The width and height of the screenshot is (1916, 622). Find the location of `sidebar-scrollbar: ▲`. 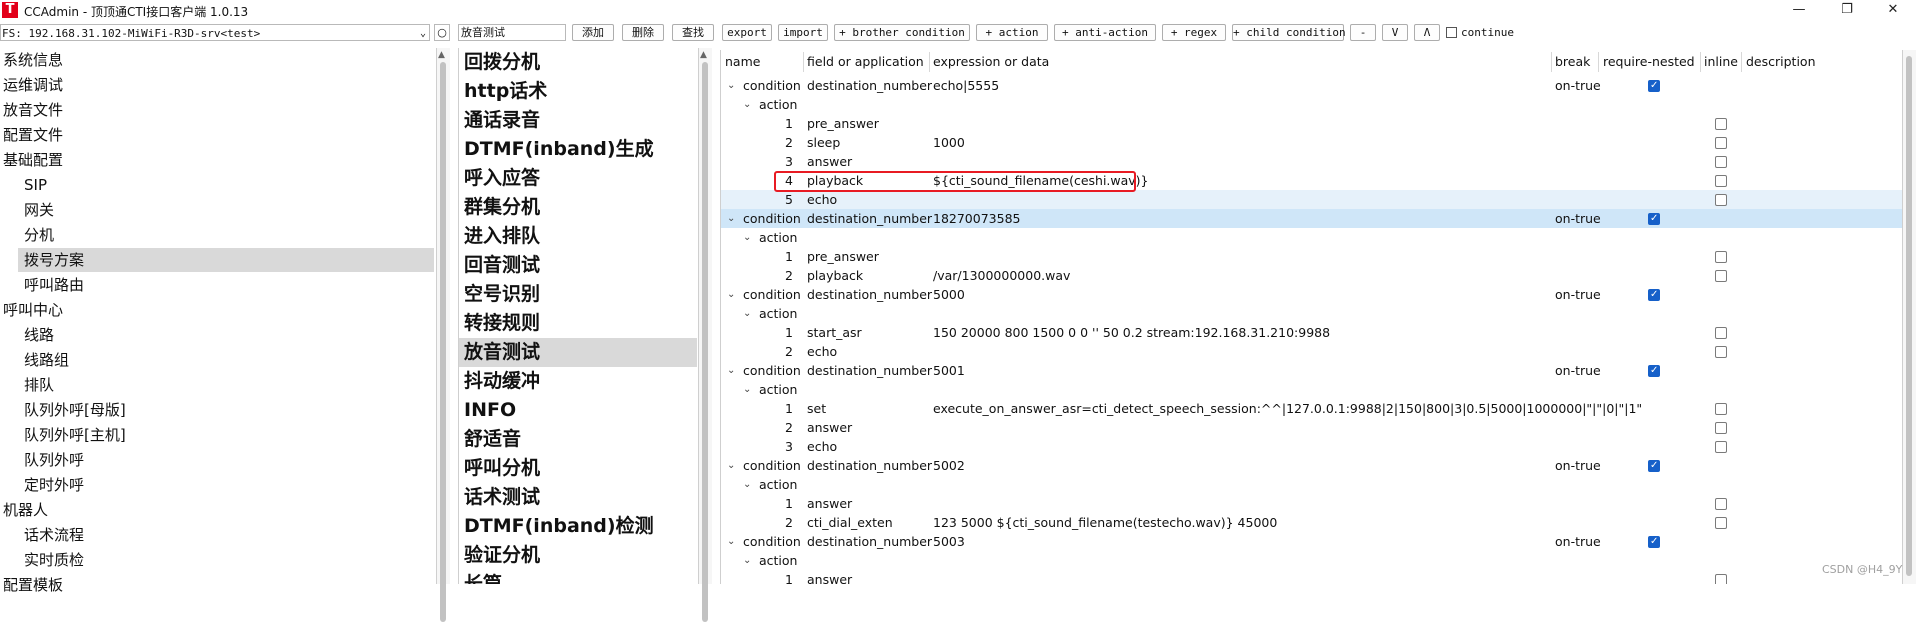

sidebar-scrollbar: ▲ is located at coordinates (443, 335).